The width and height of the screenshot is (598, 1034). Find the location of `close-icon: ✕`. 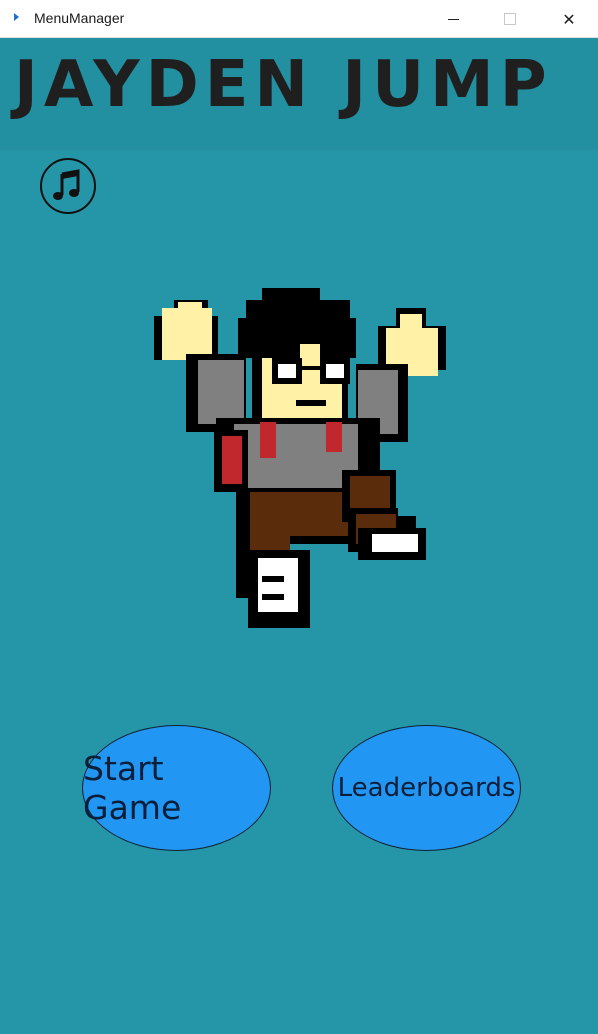

close-icon: ✕ is located at coordinates (569, 19).